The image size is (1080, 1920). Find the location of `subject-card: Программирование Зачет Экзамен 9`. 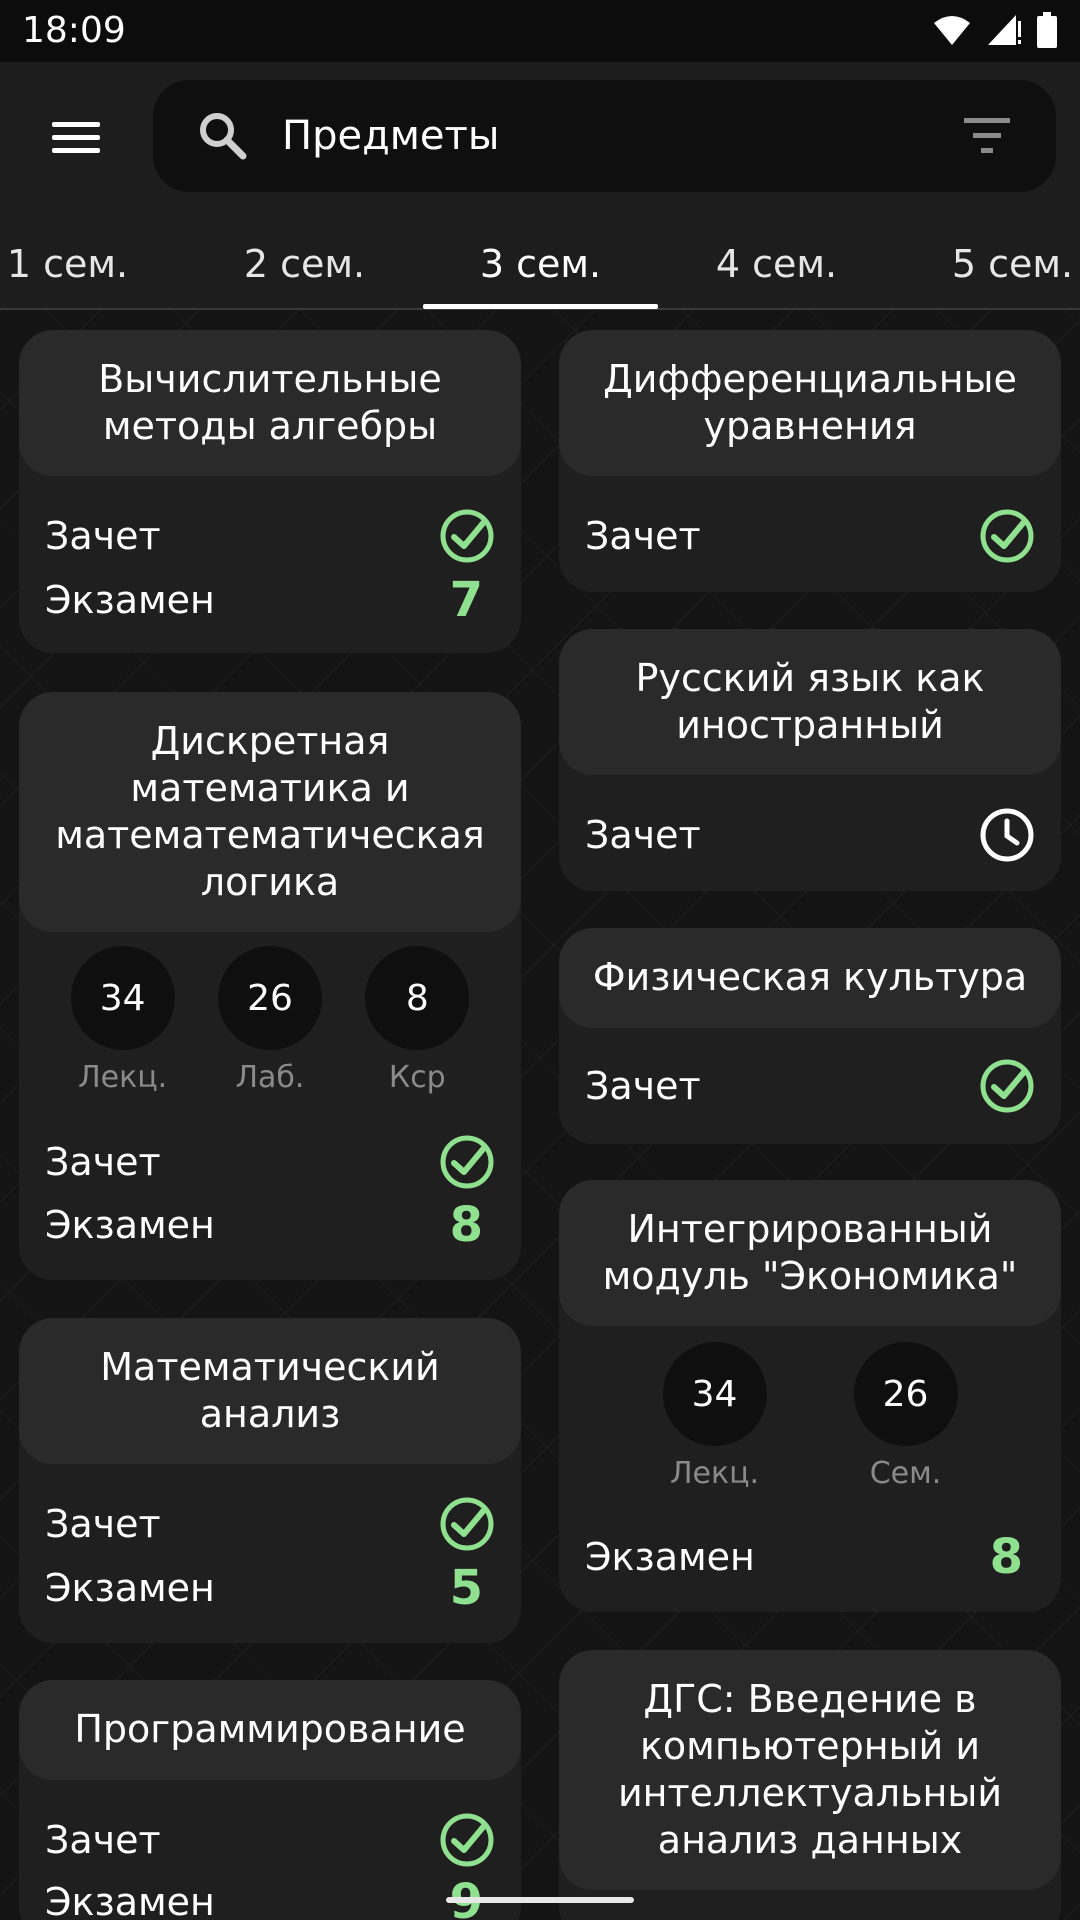

subject-card: Программирование Зачет Экзамен 9 is located at coordinates (270, 1800).